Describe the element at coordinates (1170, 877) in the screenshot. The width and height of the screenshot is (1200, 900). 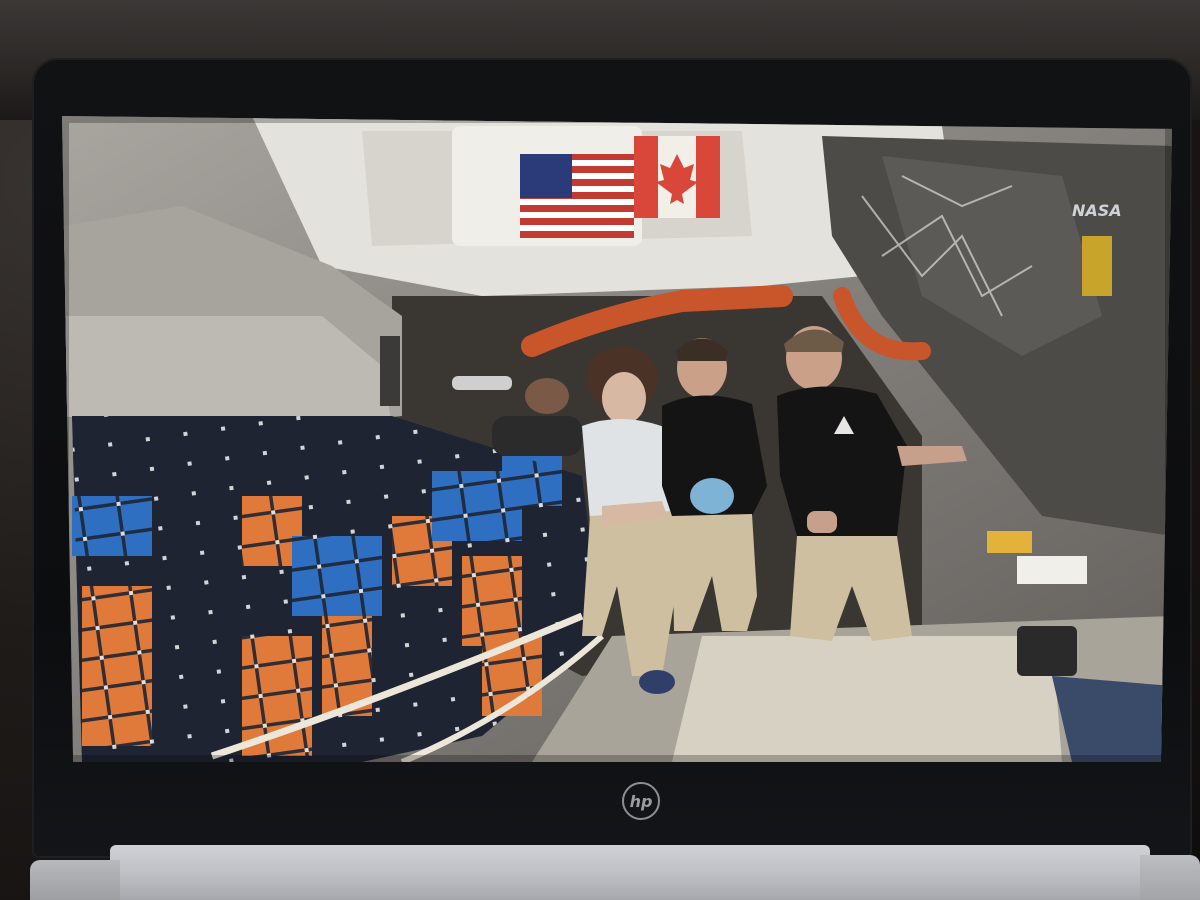
I see `laptop-base-right` at that location.